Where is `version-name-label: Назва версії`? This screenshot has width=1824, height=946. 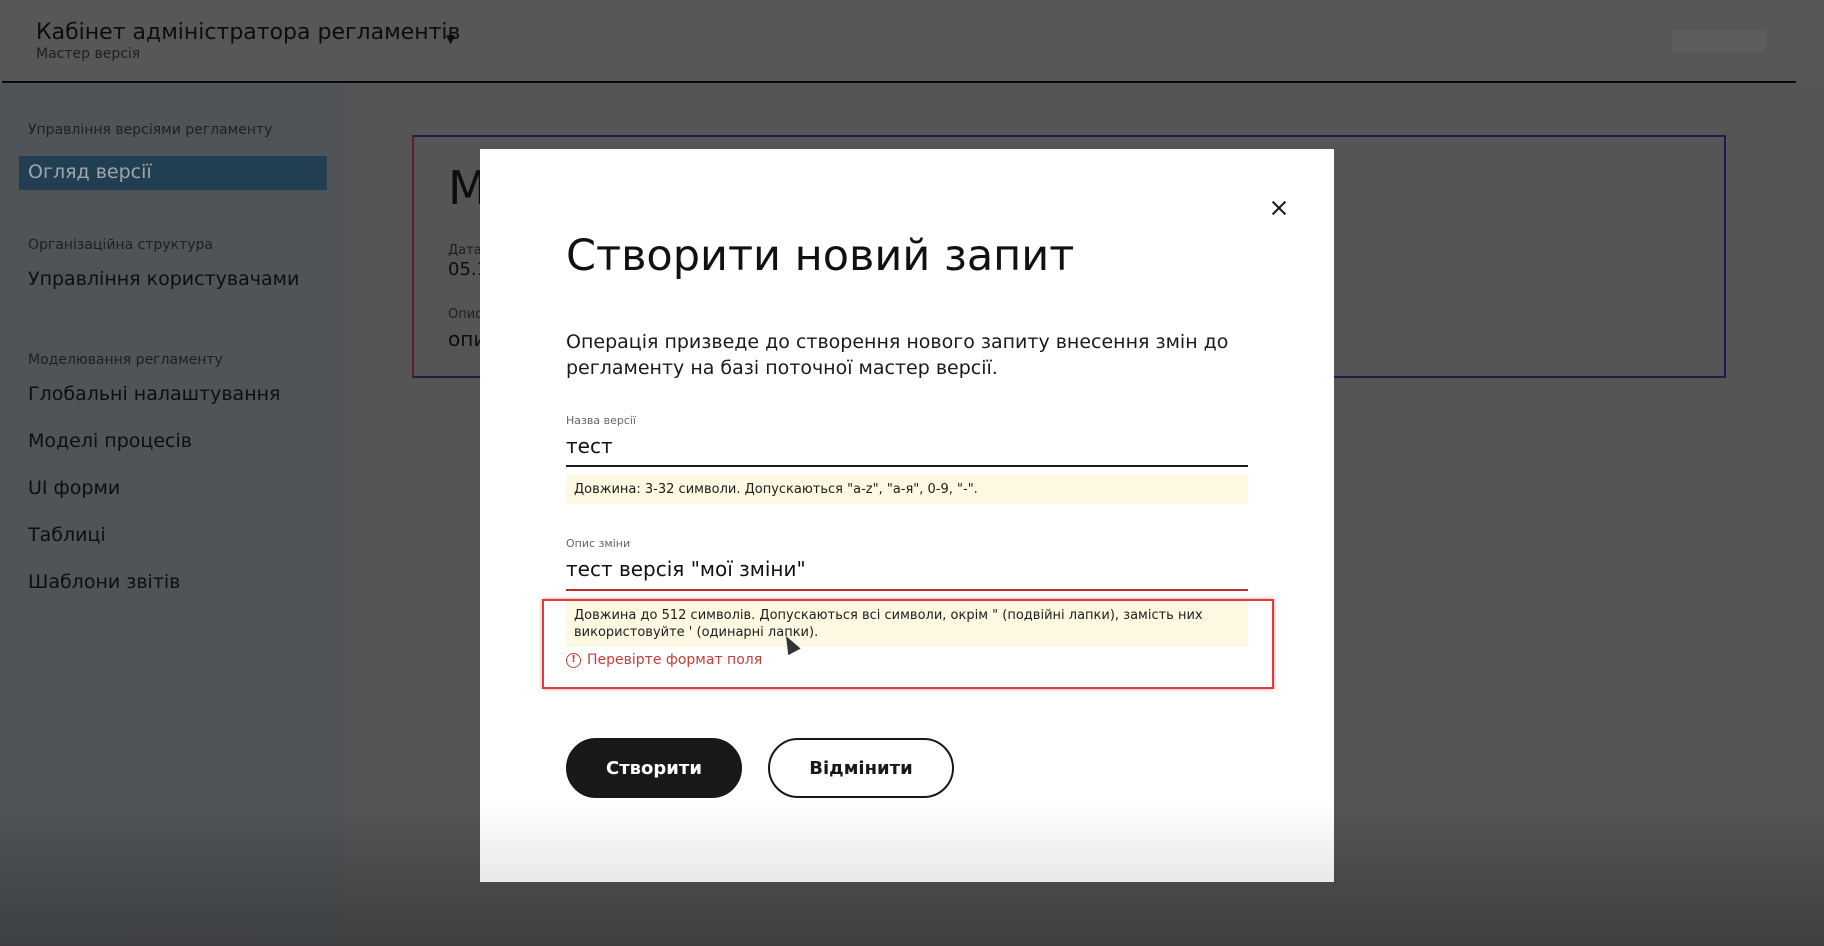 version-name-label: Назва версії is located at coordinates (601, 420).